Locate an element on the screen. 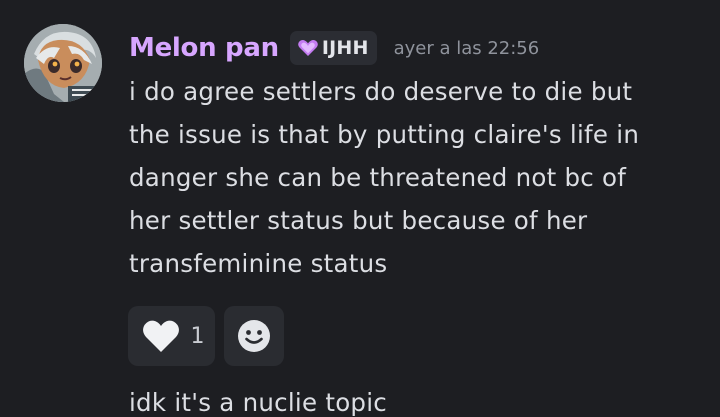  username: Melon pan is located at coordinates (204, 48).